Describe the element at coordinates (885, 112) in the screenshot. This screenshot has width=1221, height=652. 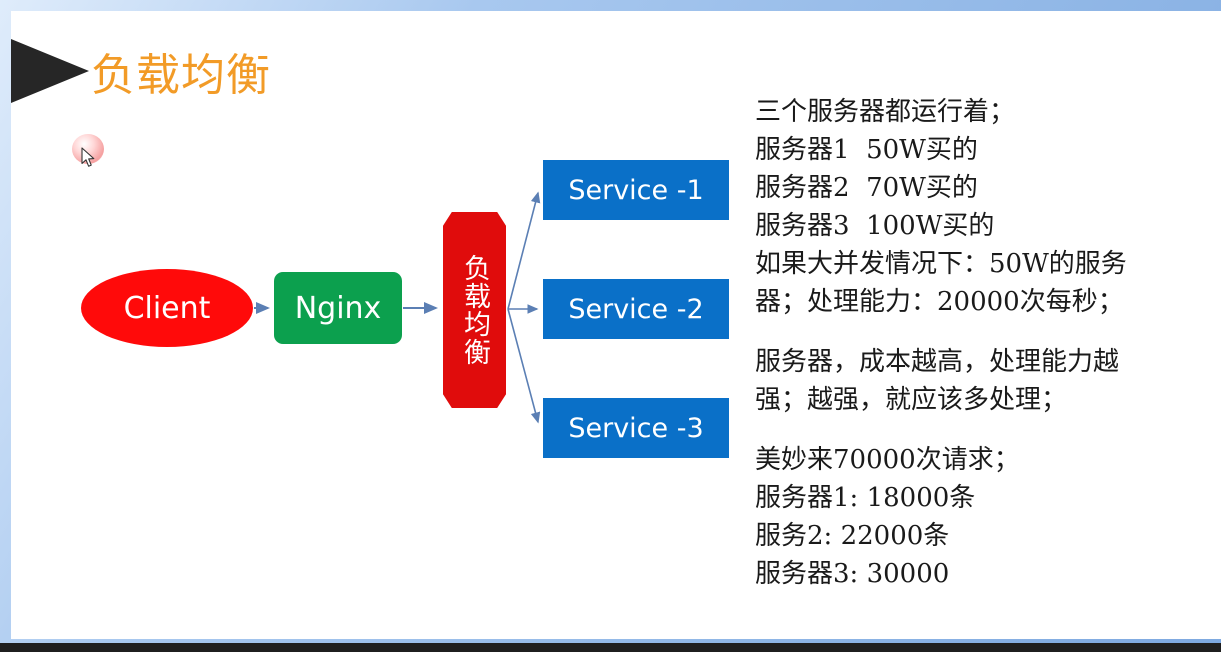
I see `notes-line: 三个服务器都运行着；` at that location.